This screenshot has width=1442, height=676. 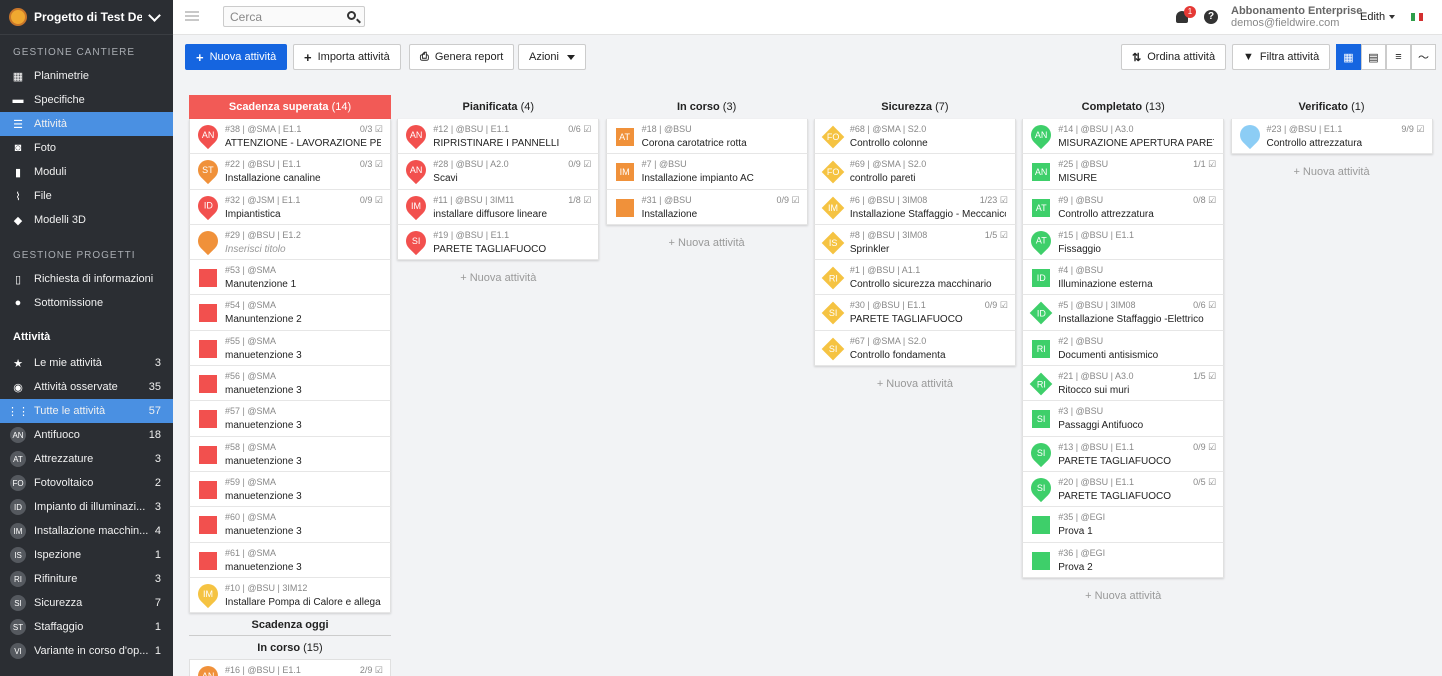 I want to click on task-card: AN #28 | @BSU | A2.0 Scavi 0/9 ☑, so click(x=498, y=172).